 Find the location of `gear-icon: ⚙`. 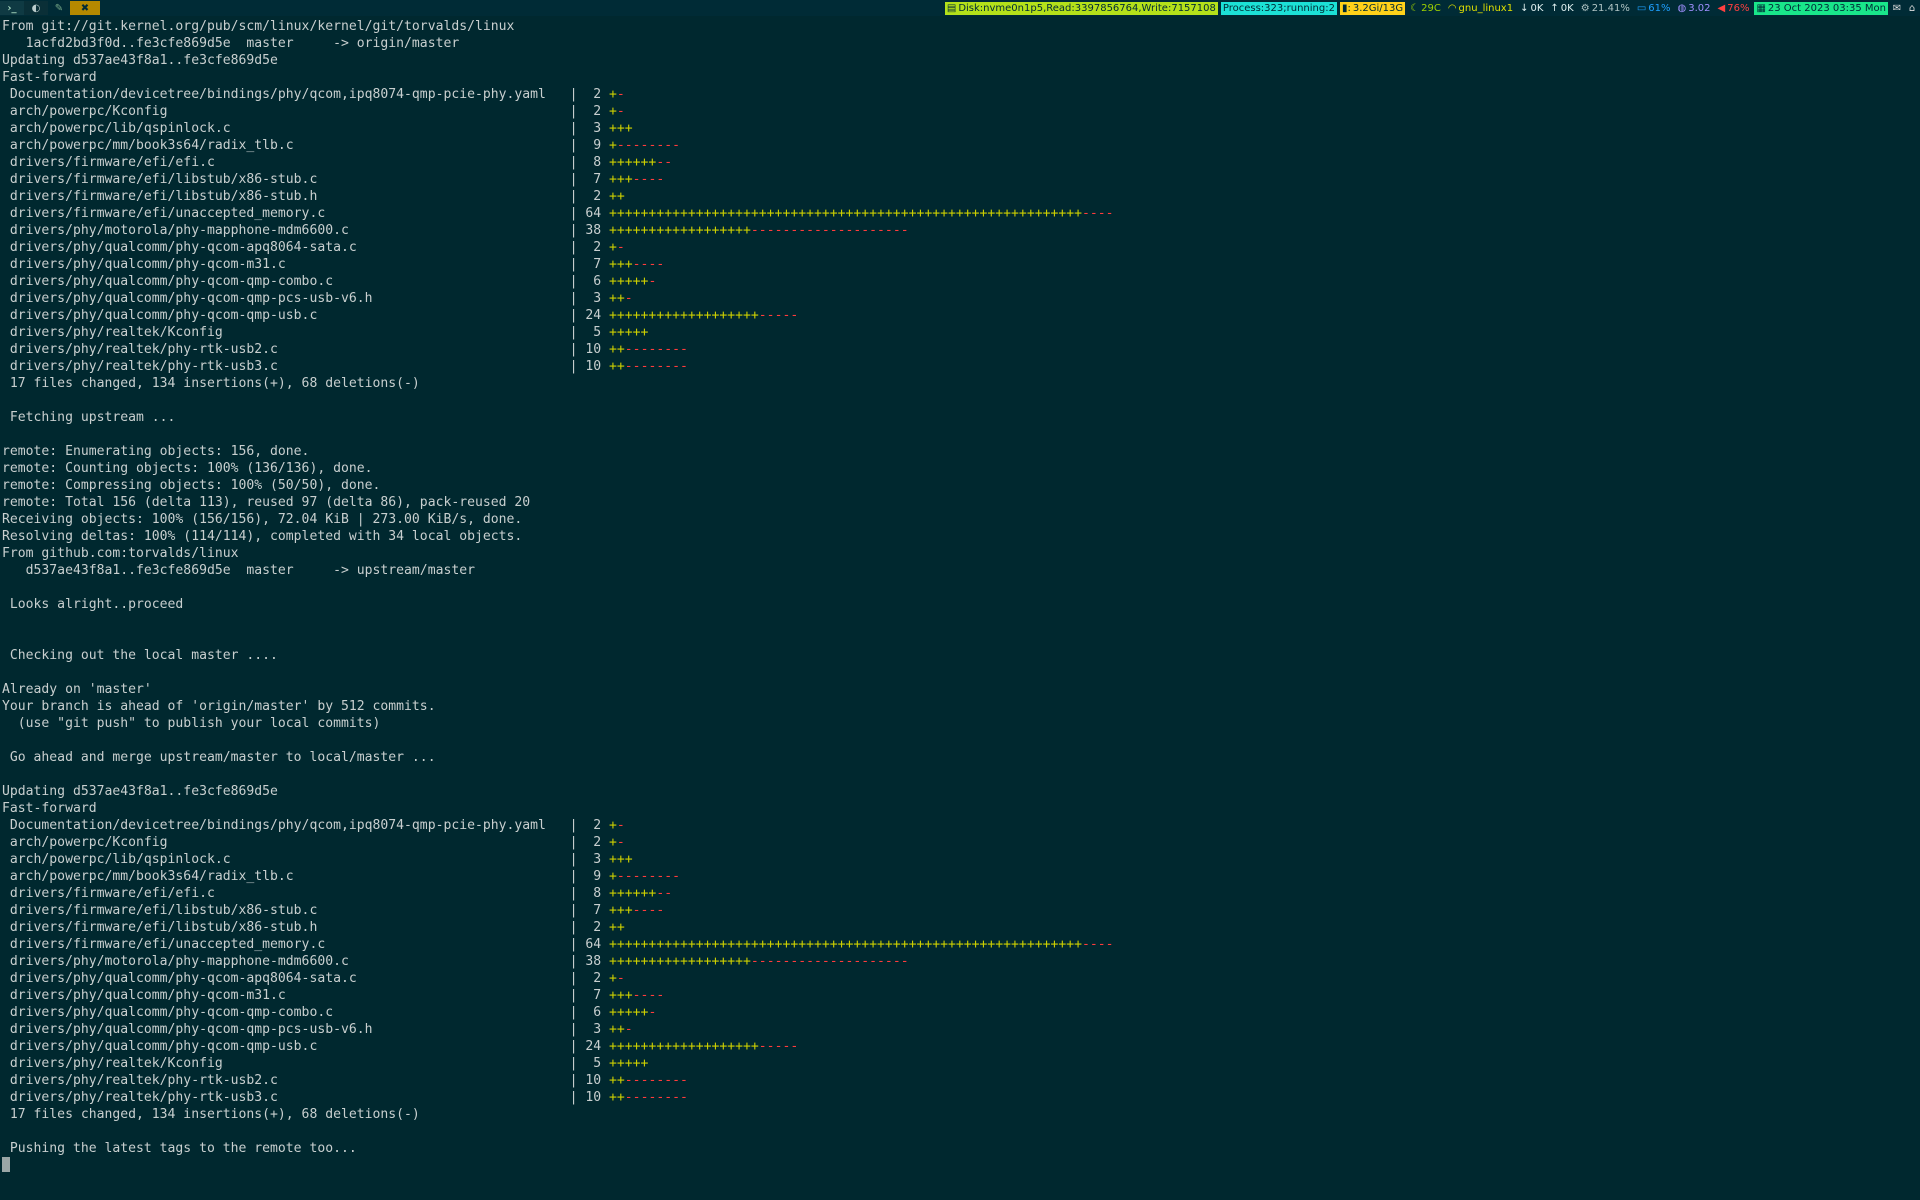

gear-icon: ⚙ is located at coordinates (1585, 8).